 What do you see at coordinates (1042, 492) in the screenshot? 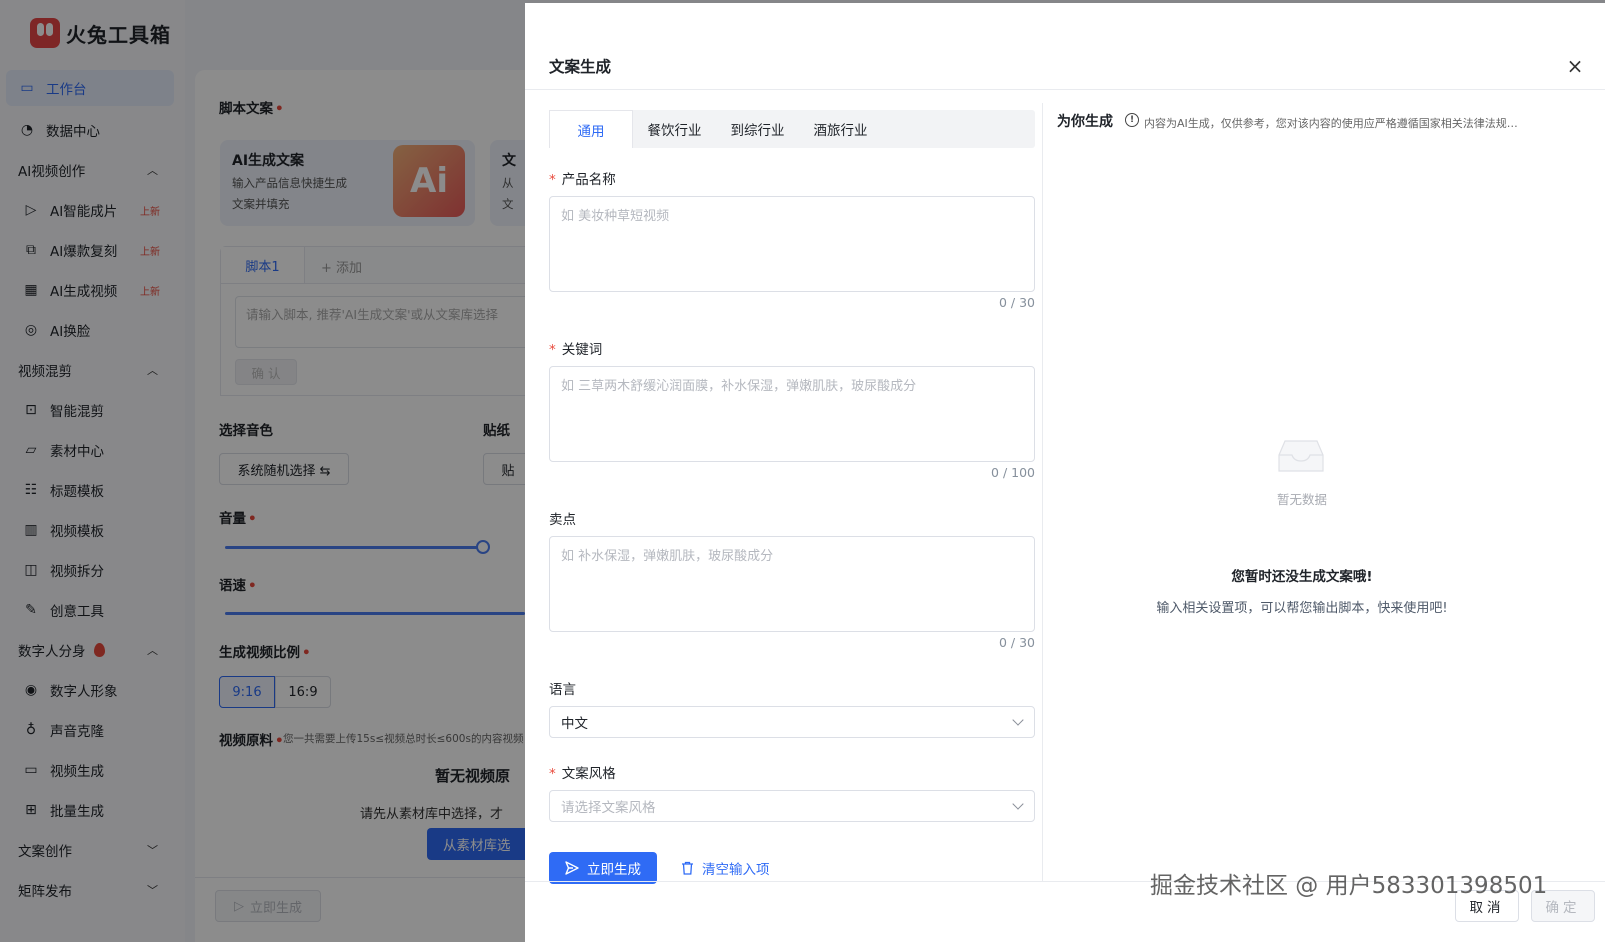
I see `vertical-divider` at bounding box center [1042, 492].